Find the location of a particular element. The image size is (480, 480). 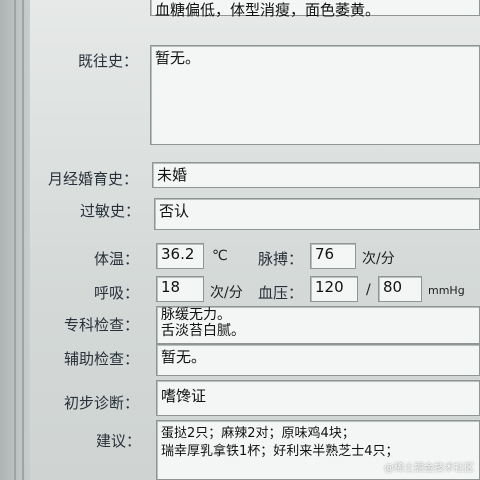

systolic-value: 120 is located at coordinates (329, 287).